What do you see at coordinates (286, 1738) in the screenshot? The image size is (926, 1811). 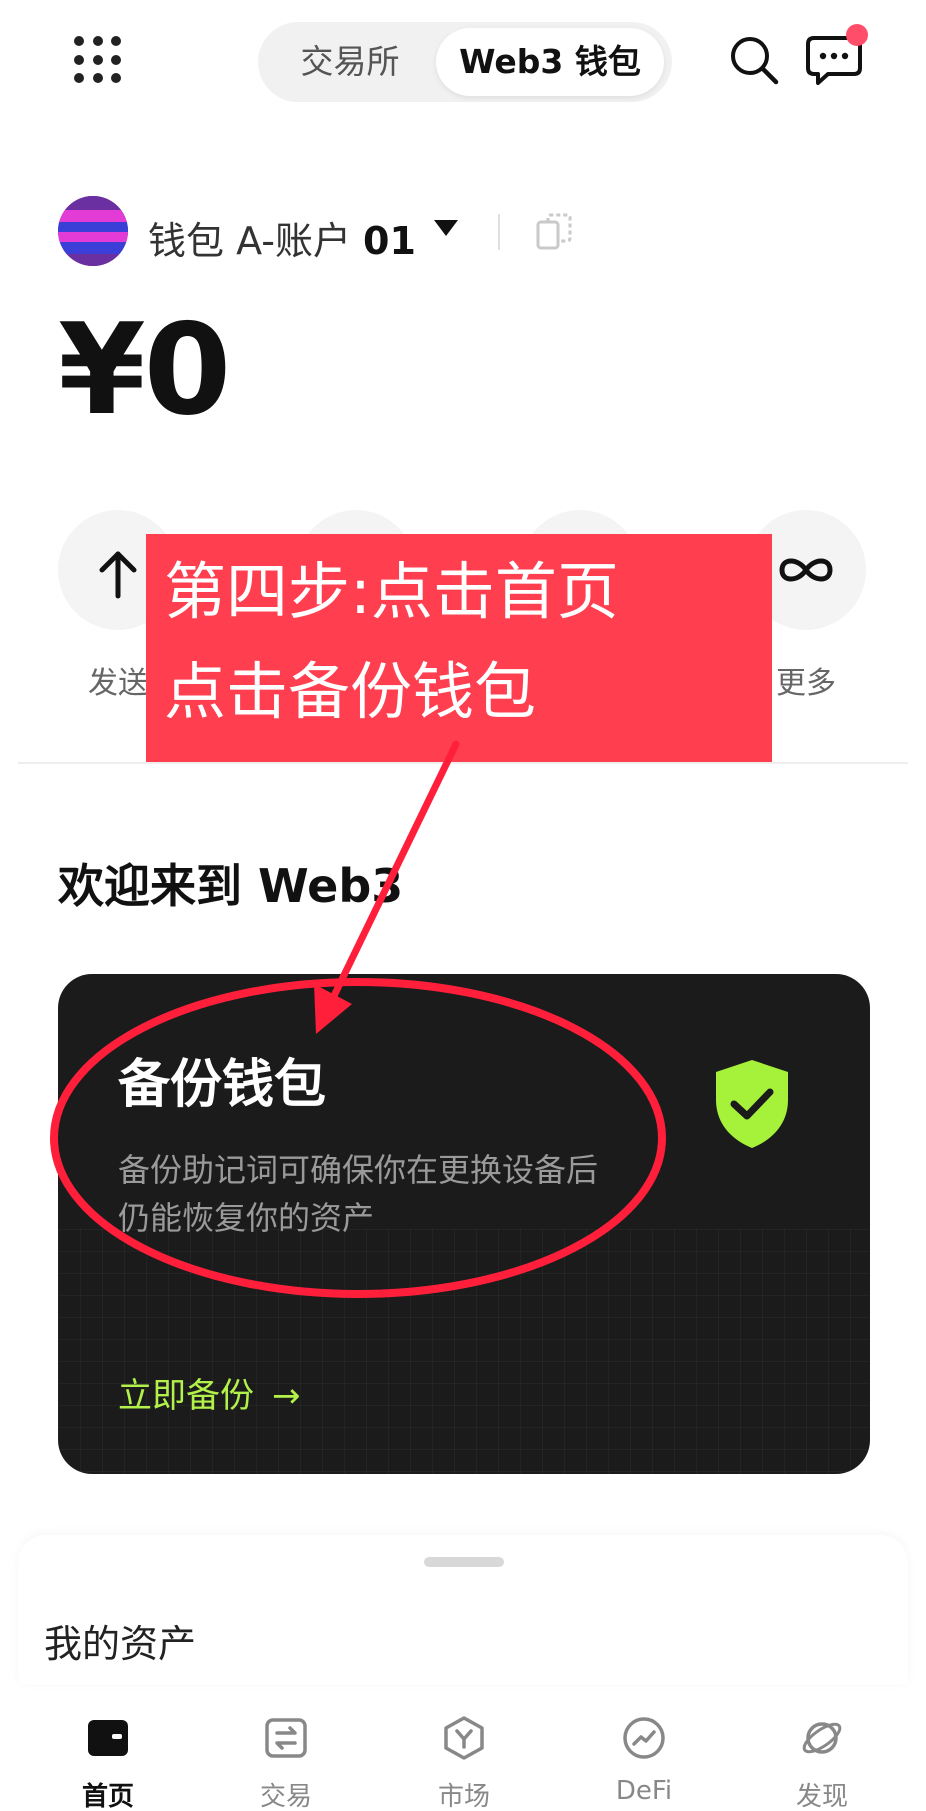 I see `swap-icon` at bounding box center [286, 1738].